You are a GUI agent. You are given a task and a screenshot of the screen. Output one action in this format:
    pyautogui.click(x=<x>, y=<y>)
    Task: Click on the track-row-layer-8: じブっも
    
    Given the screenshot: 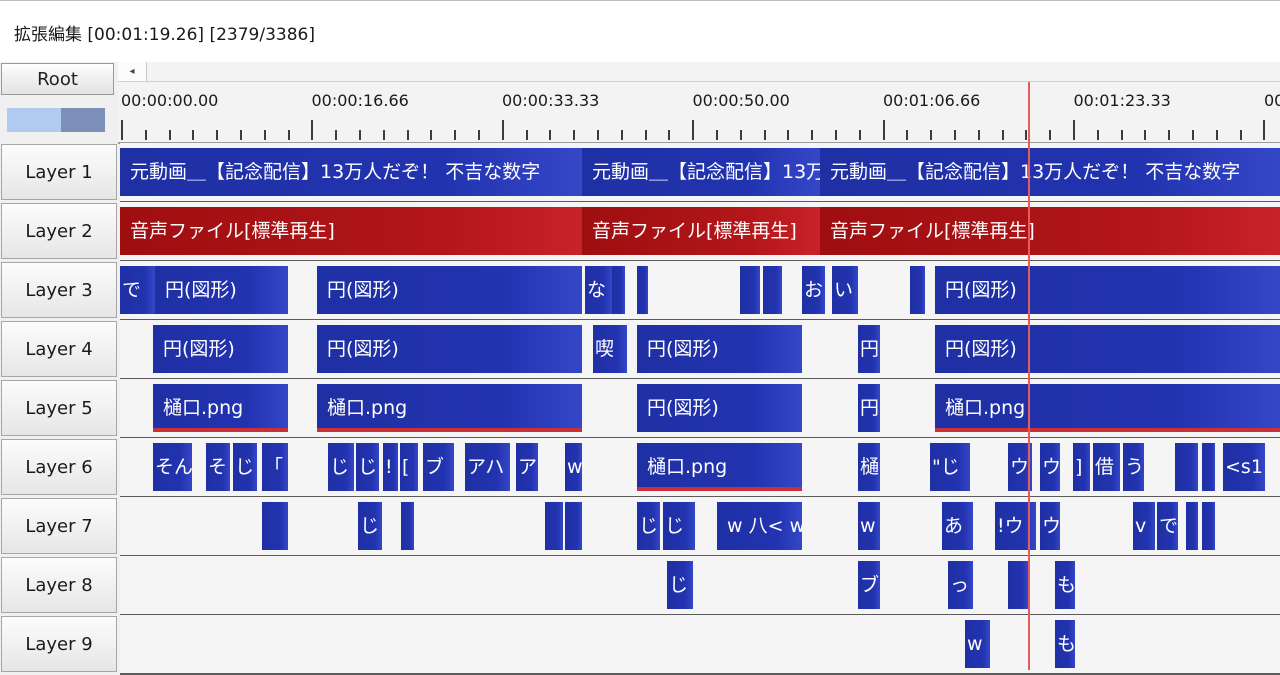 What is the action you would take?
    pyautogui.click(x=700, y=586)
    